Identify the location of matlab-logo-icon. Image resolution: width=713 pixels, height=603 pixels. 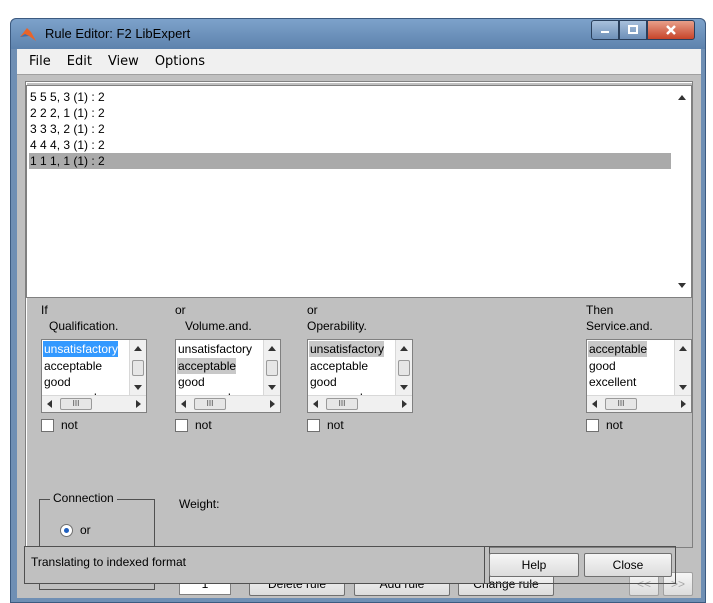
(28, 34).